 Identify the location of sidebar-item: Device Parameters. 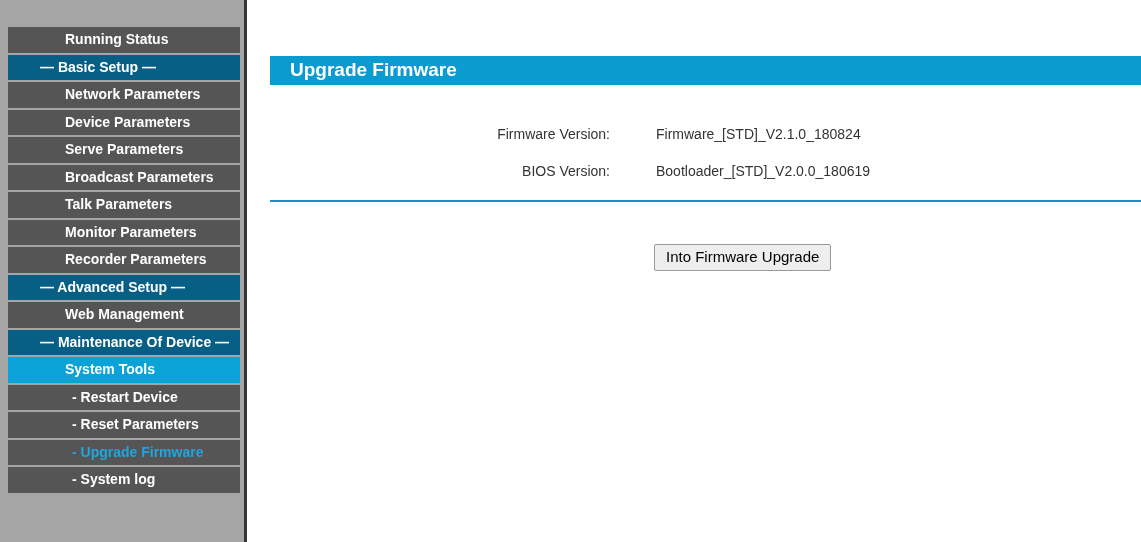
(124, 122).